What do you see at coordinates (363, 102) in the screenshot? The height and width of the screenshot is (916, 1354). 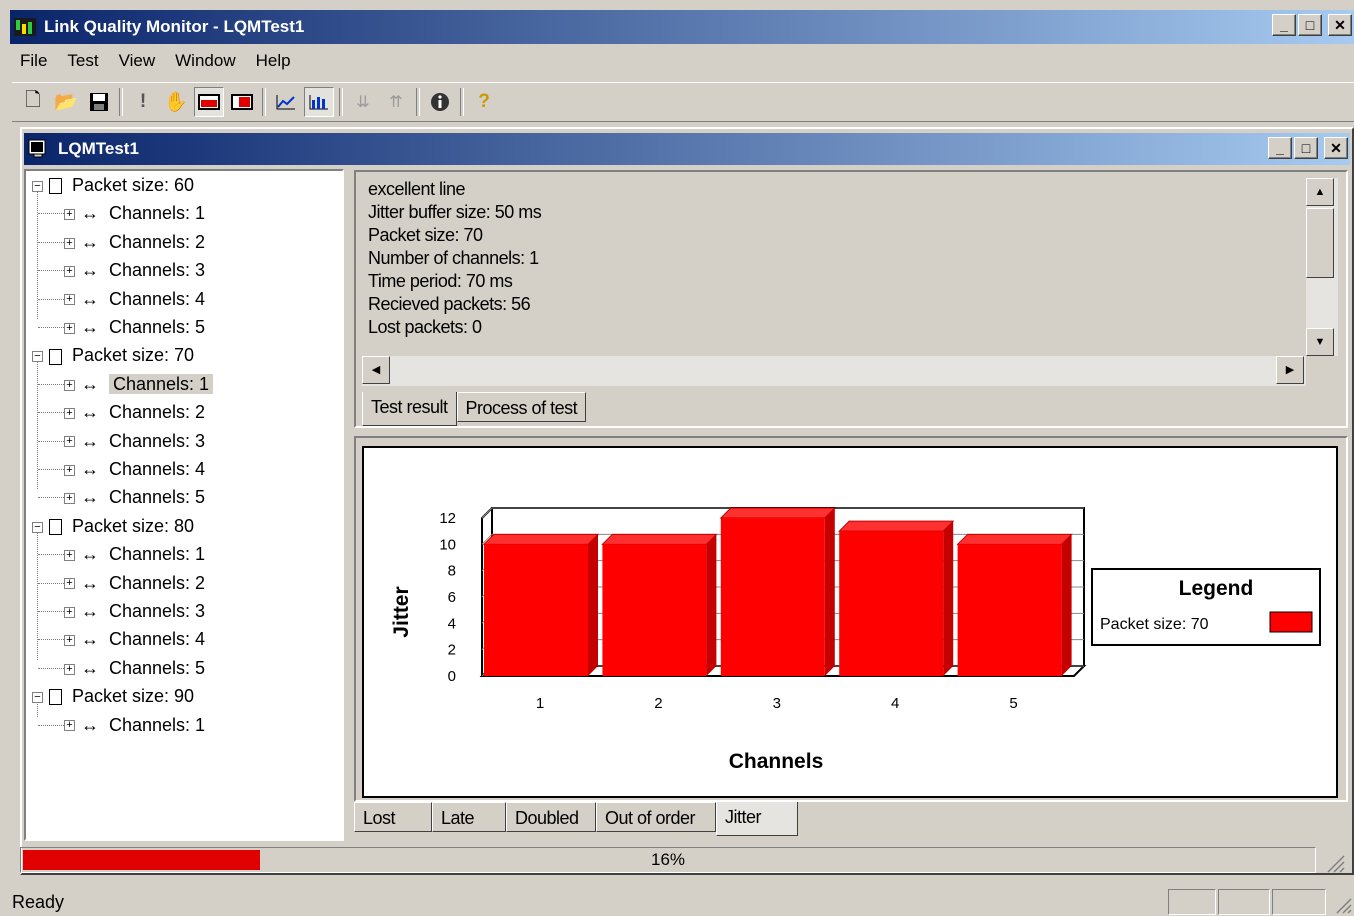 I see `sort-down-icon: ⇊` at bounding box center [363, 102].